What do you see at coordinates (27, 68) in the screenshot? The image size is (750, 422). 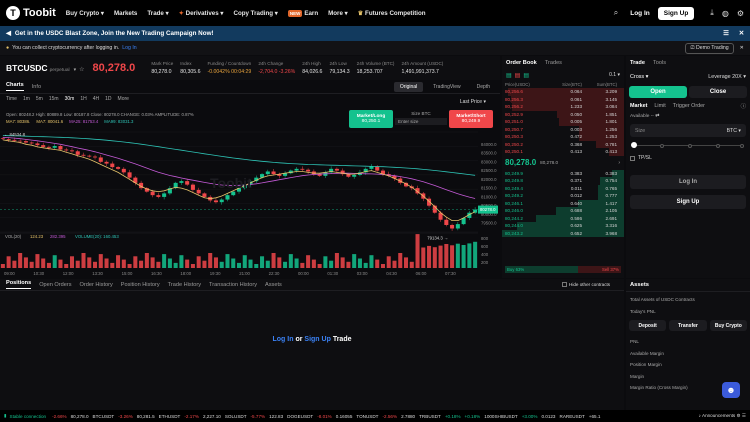 I see `symbol-name: BTCUSDC` at bounding box center [27, 68].